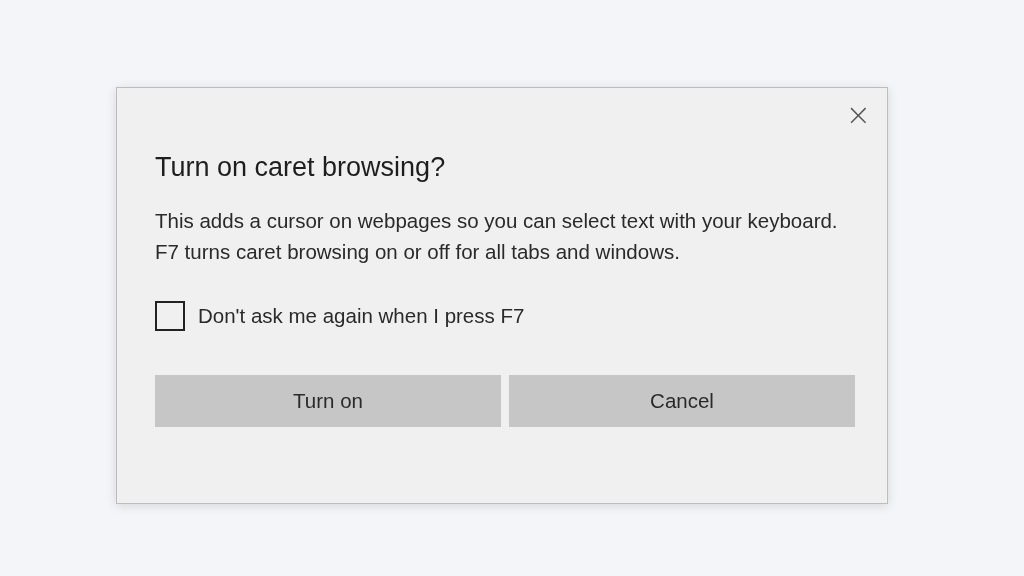  Describe the element at coordinates (328, 401) in the screenshot. I see `turn-on-button: Turn on` at that location.